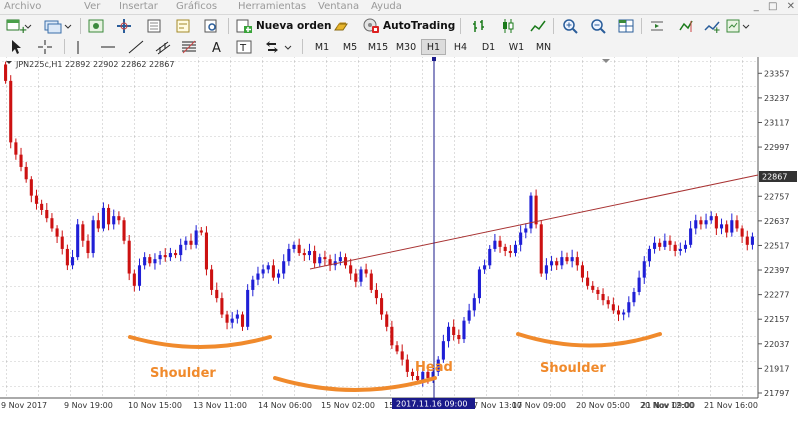 The height and width of the screenshot is (423, 798). What do you see at coordinates (776, 73) in the screenshot?
I see `price-tick-label: 23357` at bounding box center [776, 73].